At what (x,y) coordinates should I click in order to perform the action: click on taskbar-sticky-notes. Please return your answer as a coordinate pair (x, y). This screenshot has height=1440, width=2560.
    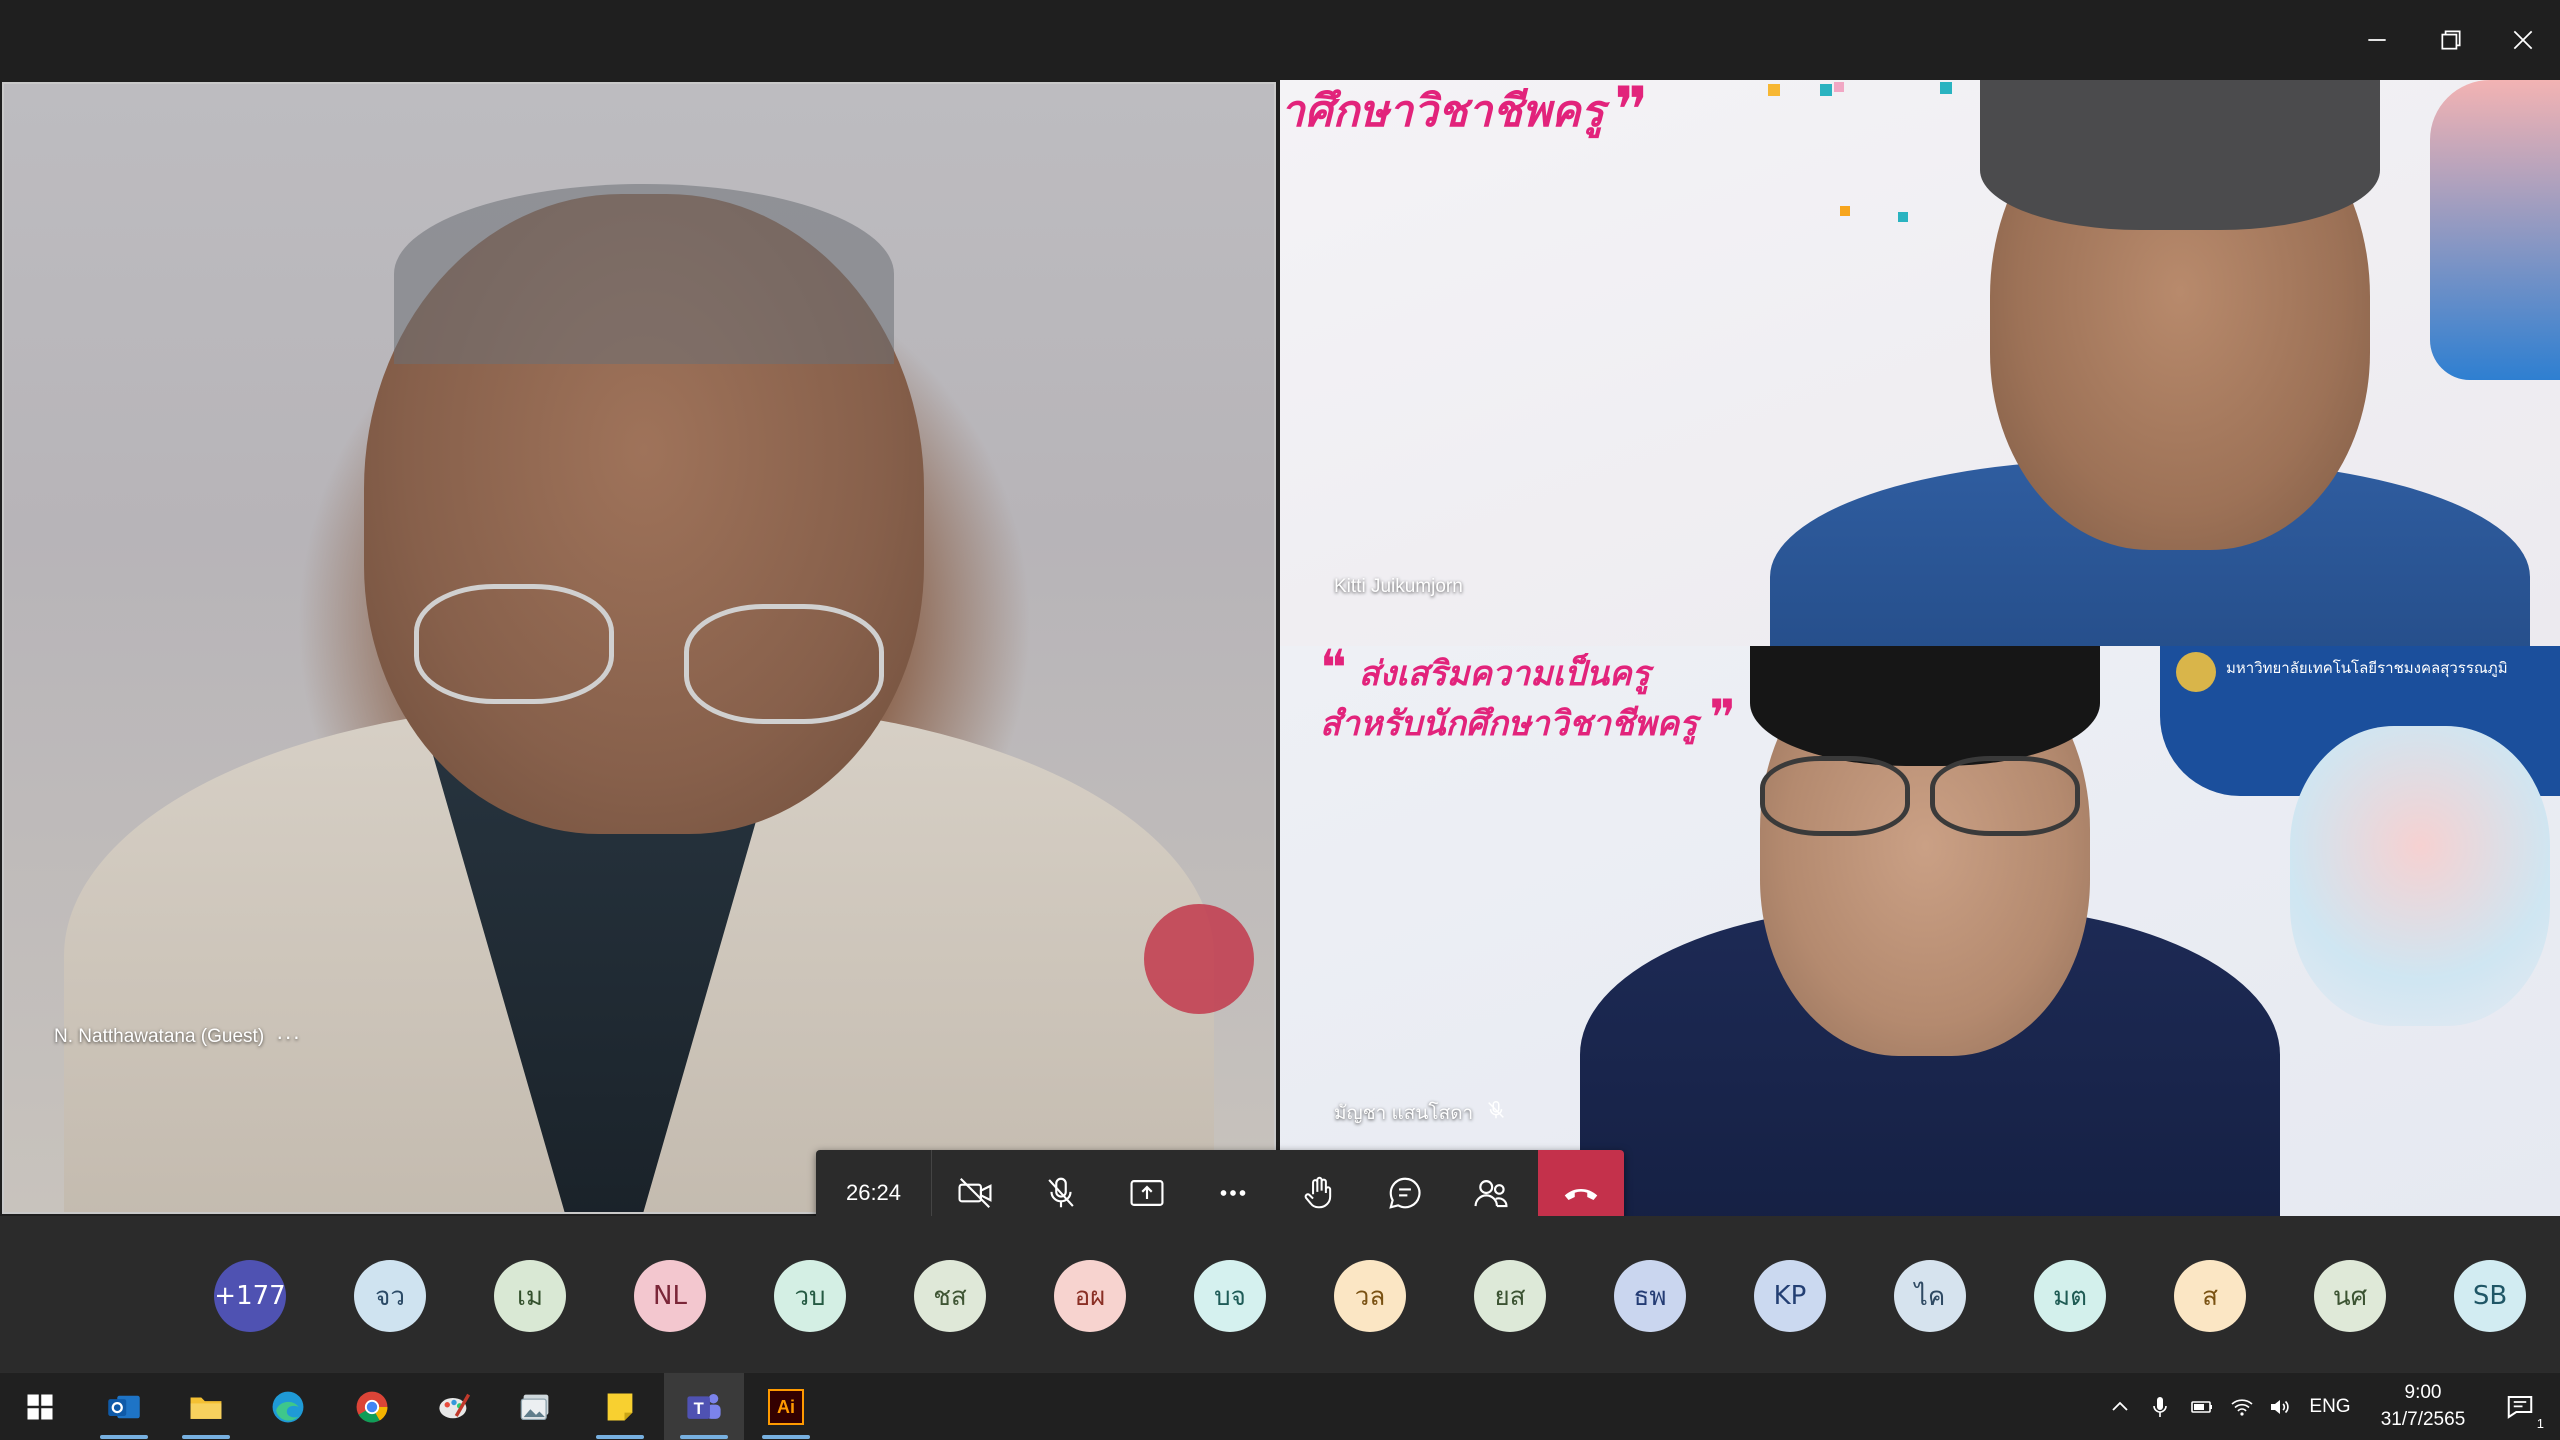
    Looking at the image, I should click on (620, 1406).